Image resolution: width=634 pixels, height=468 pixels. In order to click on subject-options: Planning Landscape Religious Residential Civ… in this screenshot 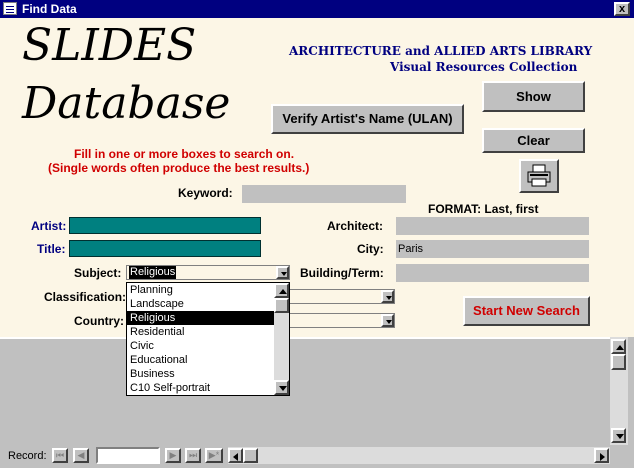, I will do `click(208, 339)`.